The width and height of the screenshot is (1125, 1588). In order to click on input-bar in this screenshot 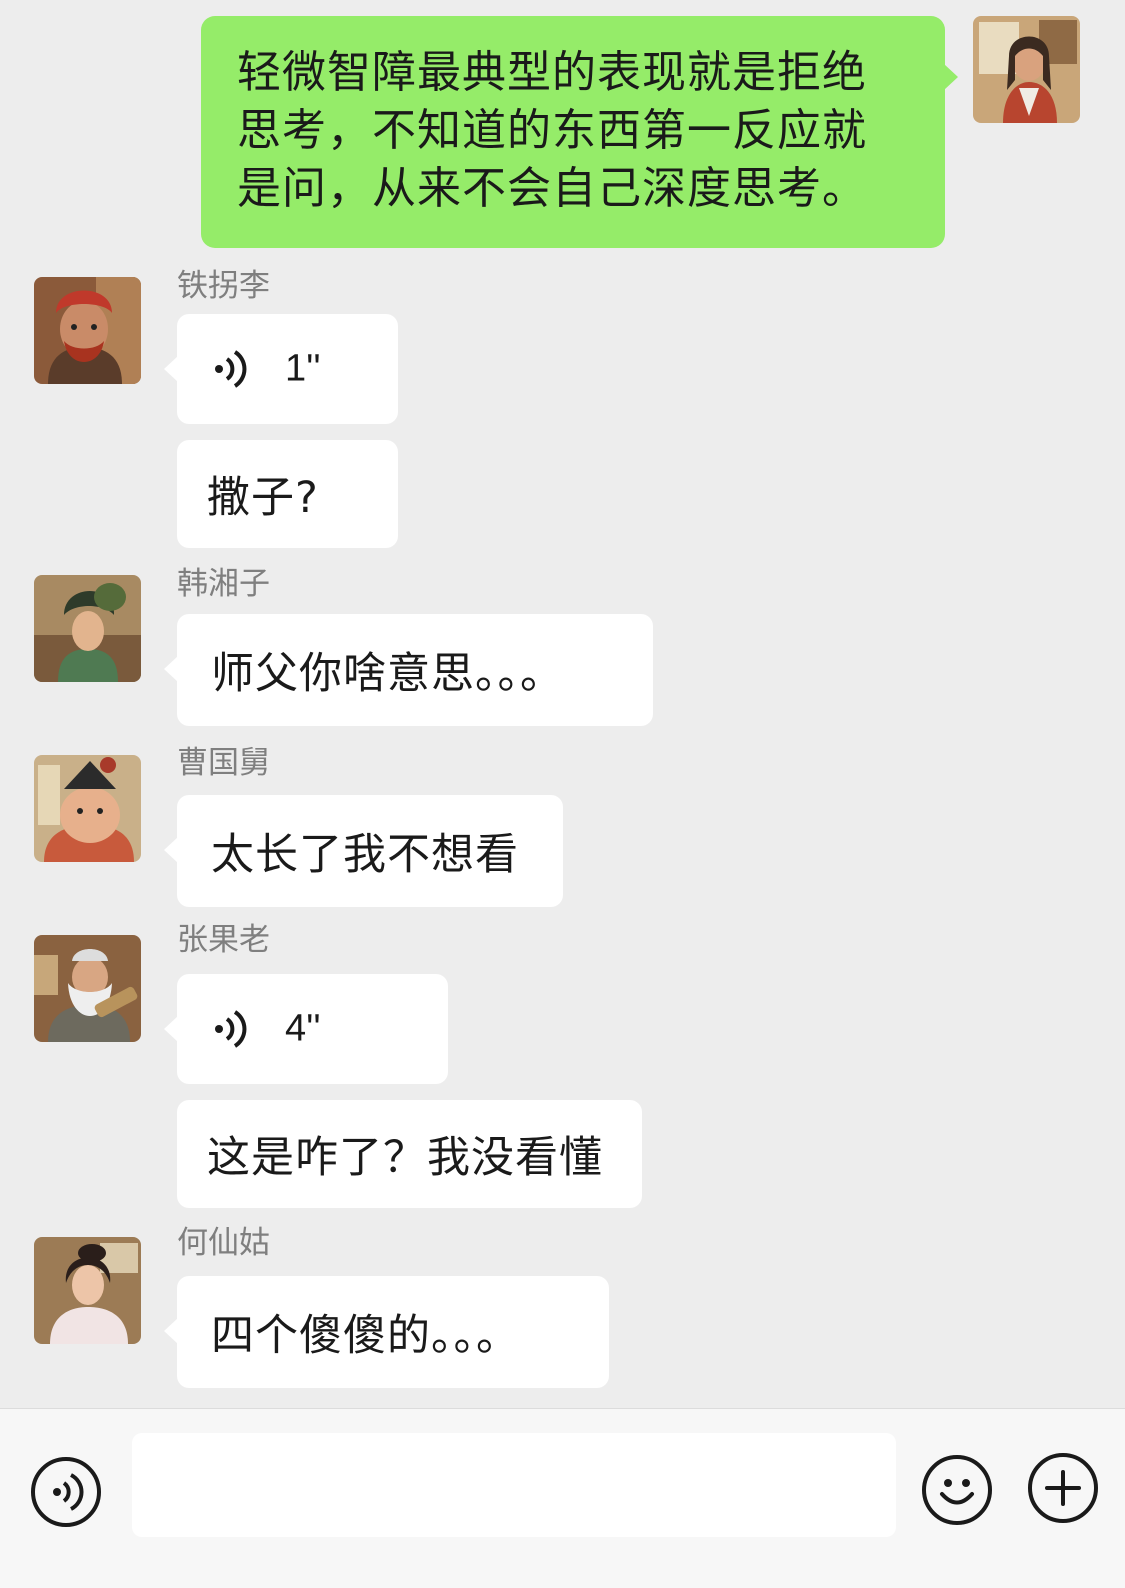, I will do `click(562, 1498)`.